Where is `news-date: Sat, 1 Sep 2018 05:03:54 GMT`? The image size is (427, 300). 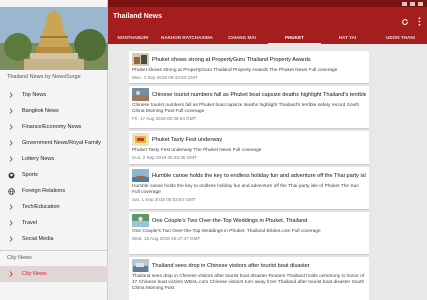
news-date: Sat, 1 Sep 2018 05:03:54 GMT is located at coordinates (164, 200).